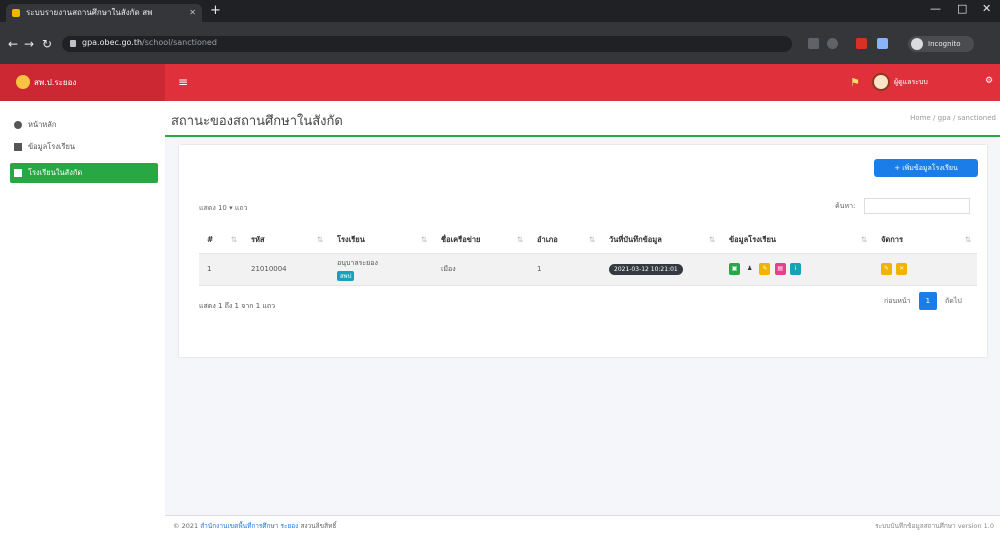 This screenshot has height=535, width=1000. What do you see at coordinates (249, 526) in the screenshot?
I see `footer-link: สำนักงานเขตพื้นที่การศึกษา ระยอง` at bounding box center [249, 526].